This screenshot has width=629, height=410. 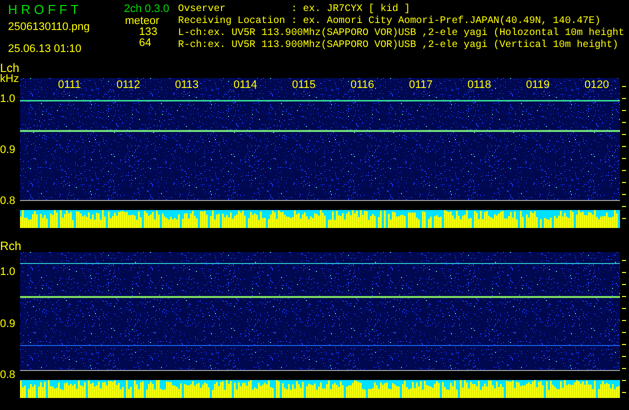 I want to click on meteor-count: 133, so click(x=148, y=32).